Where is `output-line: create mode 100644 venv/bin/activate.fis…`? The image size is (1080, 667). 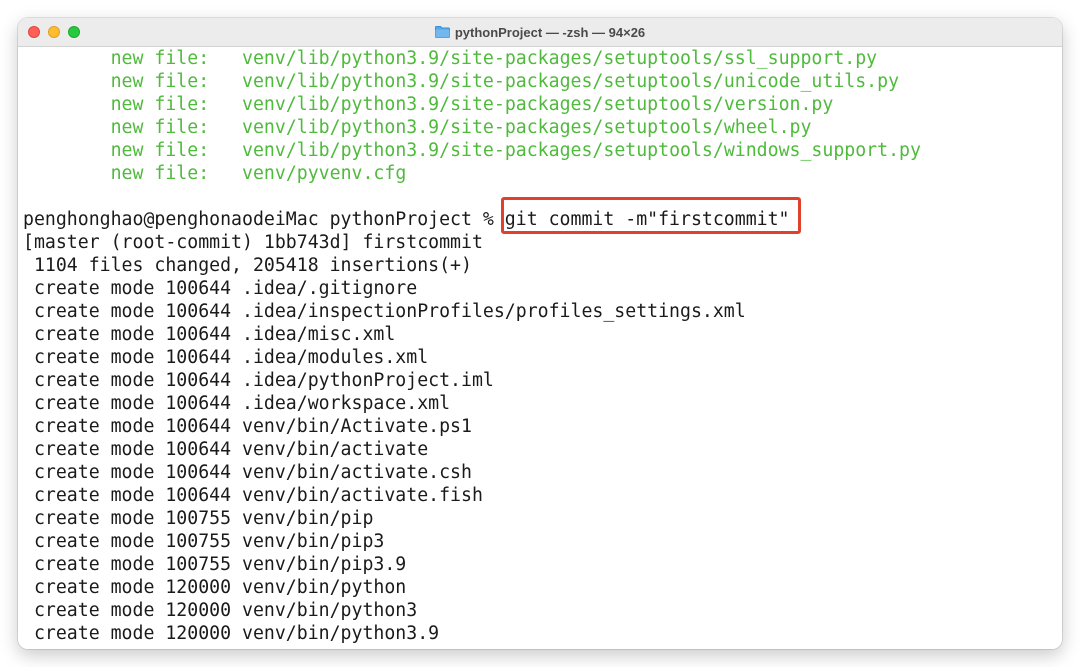 output-line: create mode 100644 venv/bin/activate.fis… is located at coordinates (253, 495).